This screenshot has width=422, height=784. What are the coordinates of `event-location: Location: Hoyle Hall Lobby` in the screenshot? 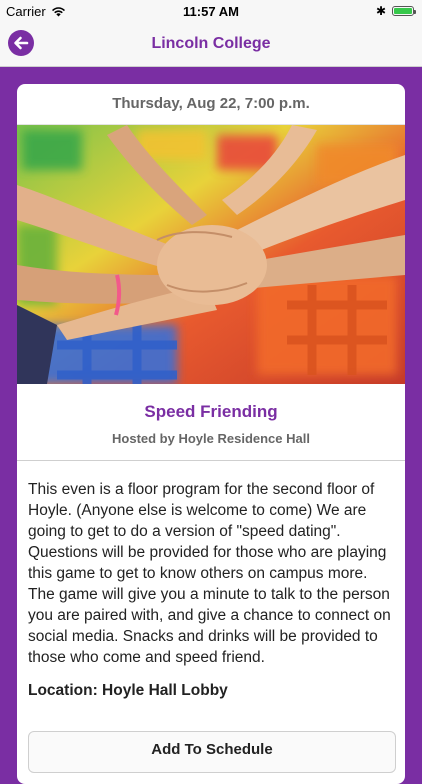 It's located at (128, 690).